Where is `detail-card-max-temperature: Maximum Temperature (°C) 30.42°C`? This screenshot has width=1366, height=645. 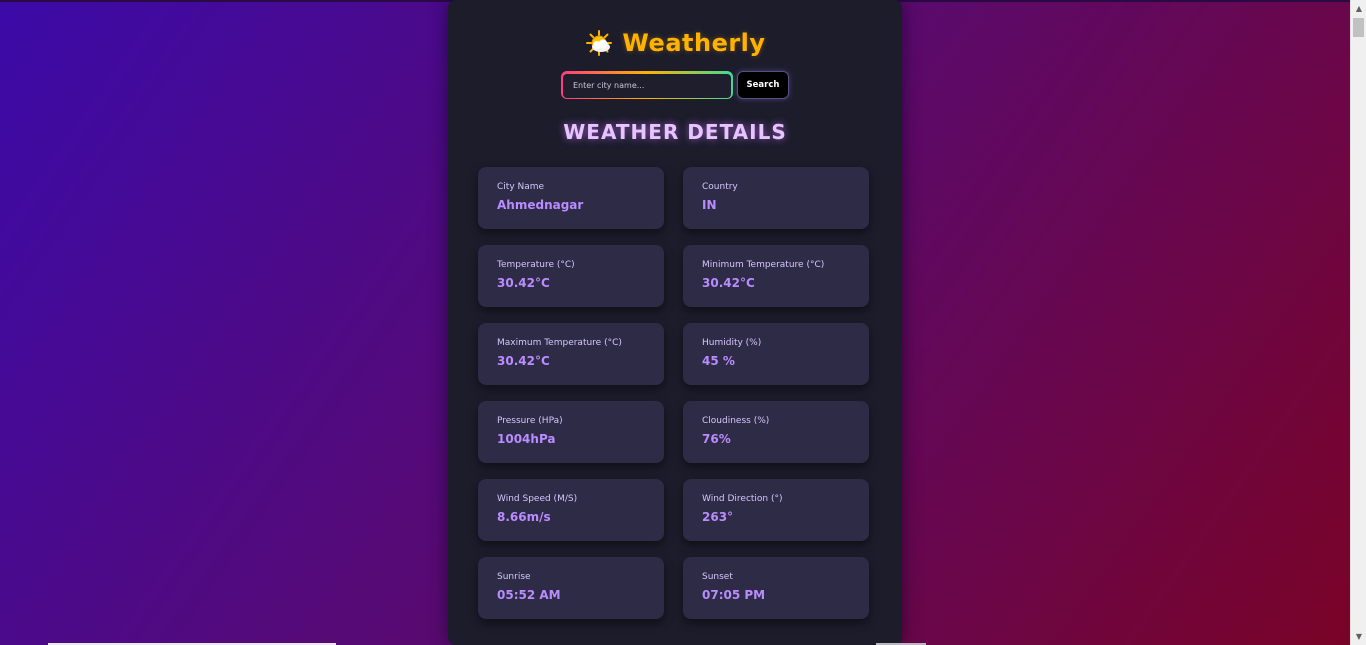
detail-card-max-temperature: Maximum Temperature (°C) 30.42°C is located at coordinates (571, 354).